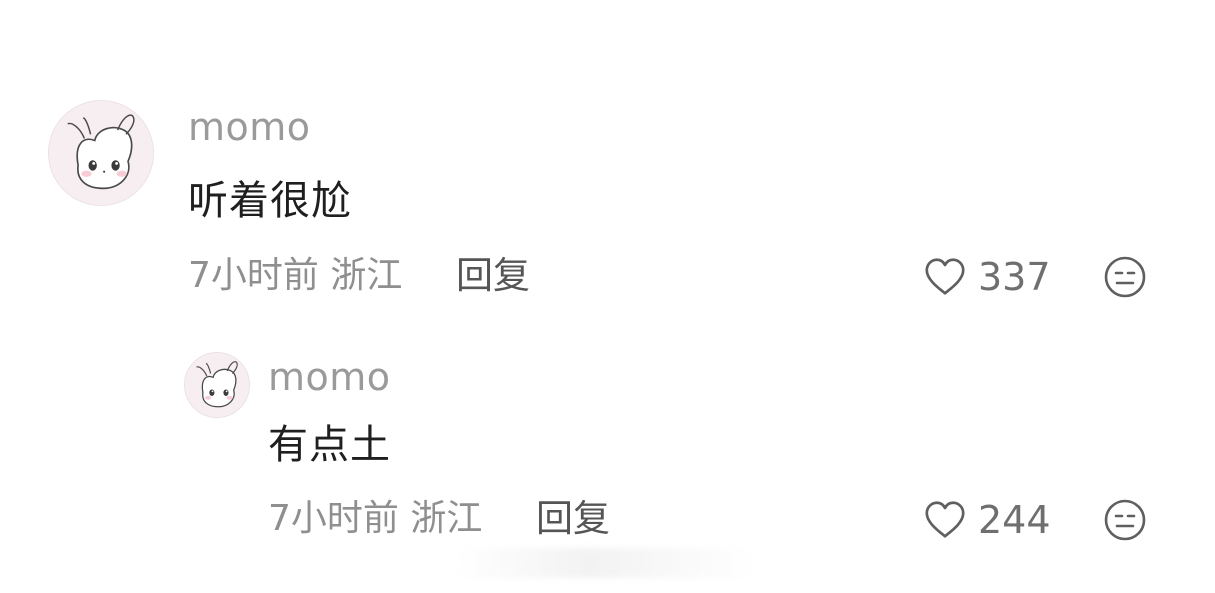 This screenshot has height=593, width=1215. I want to click on blurred-overlay, so click(605, 563).